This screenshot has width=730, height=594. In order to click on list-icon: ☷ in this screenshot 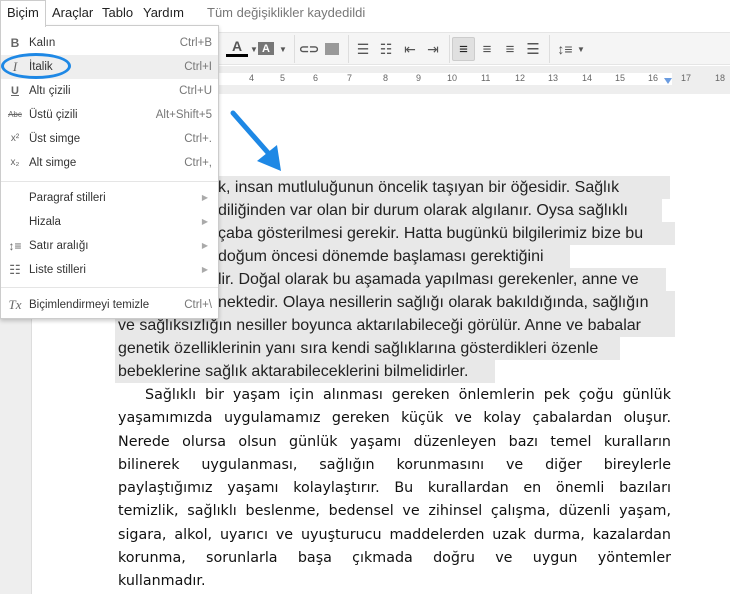, I will do `click(15, 269)`.